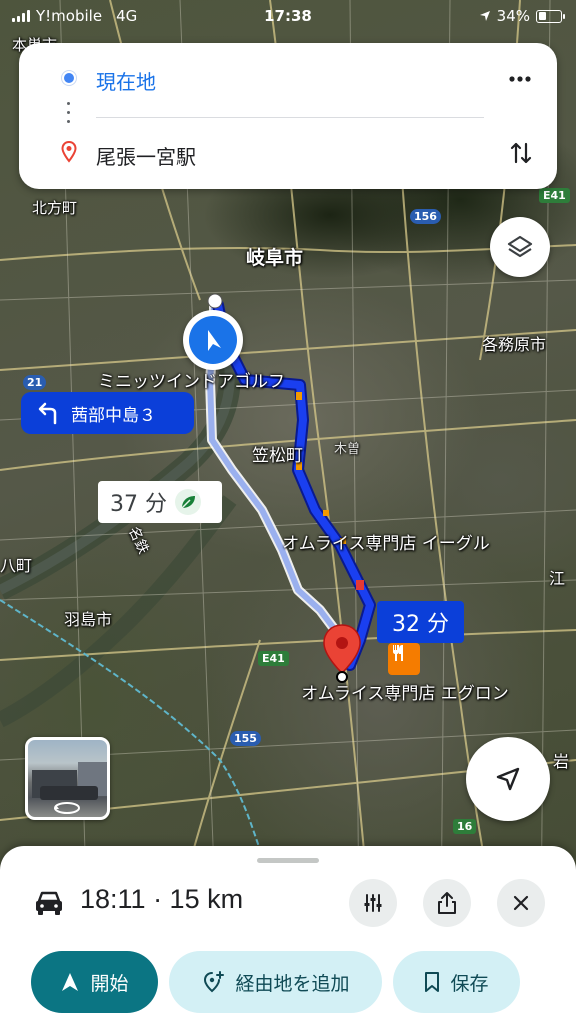 This screenshot has height=1024, width=576. I want to click on share-button, so click(447, 903).